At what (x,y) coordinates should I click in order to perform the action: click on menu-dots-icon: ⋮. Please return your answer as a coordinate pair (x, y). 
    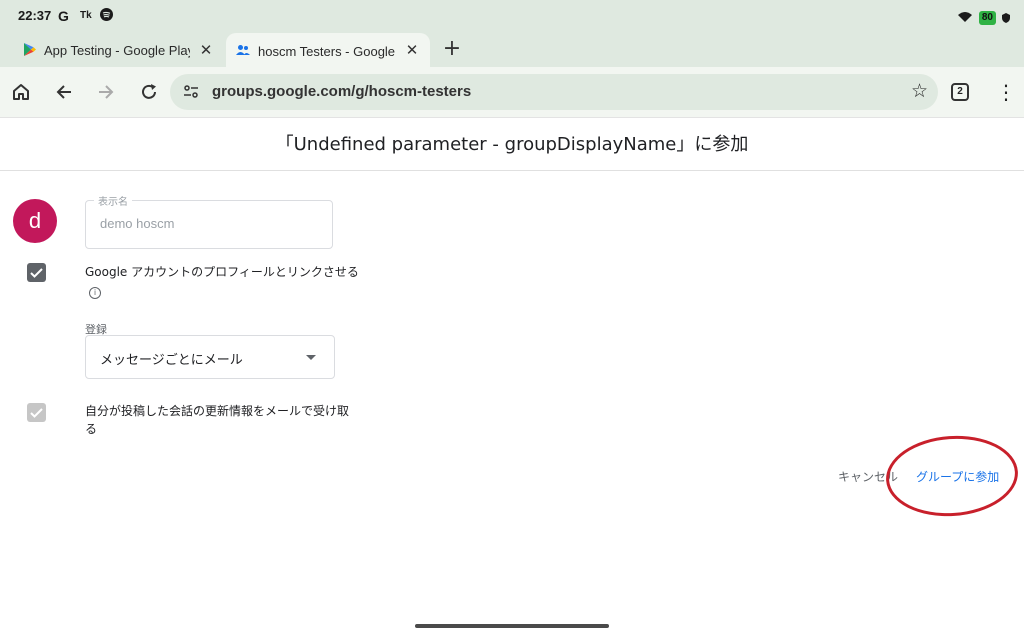
    Looking at the image, I should click on (1006, 92).